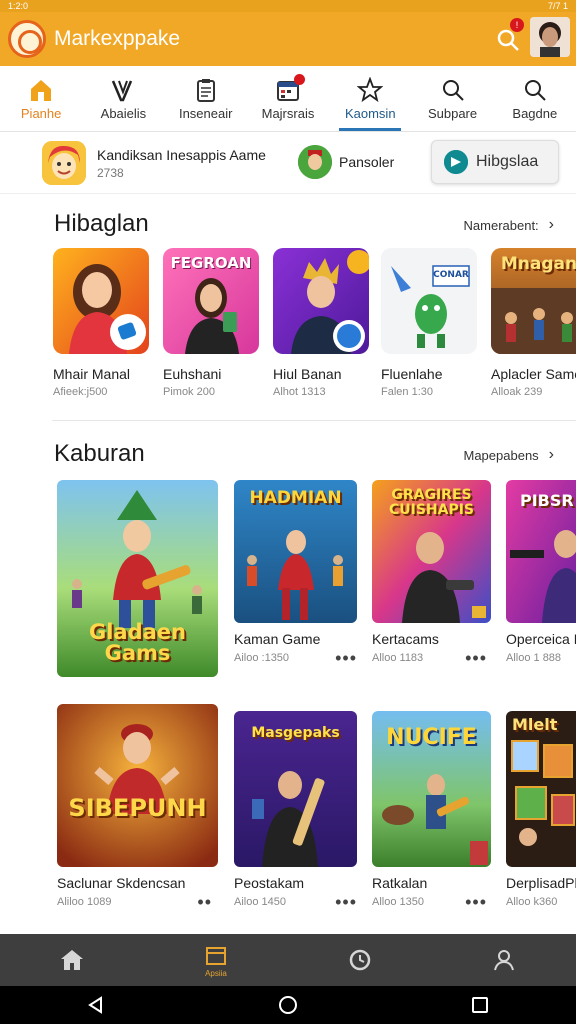 The image size is (576, 1024). What do you see at coordinates (269, 883) in the screenshot?
I see `game-name: Peostakam` at bounding box center [269, 883].